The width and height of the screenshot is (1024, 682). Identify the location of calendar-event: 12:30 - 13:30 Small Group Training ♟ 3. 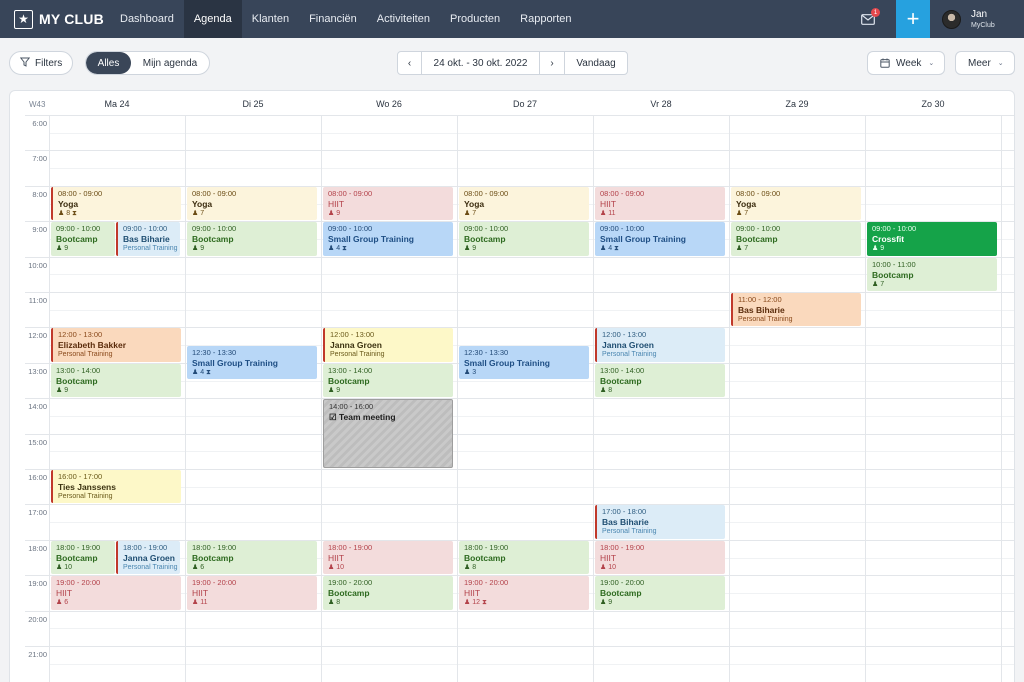
(524, 363).